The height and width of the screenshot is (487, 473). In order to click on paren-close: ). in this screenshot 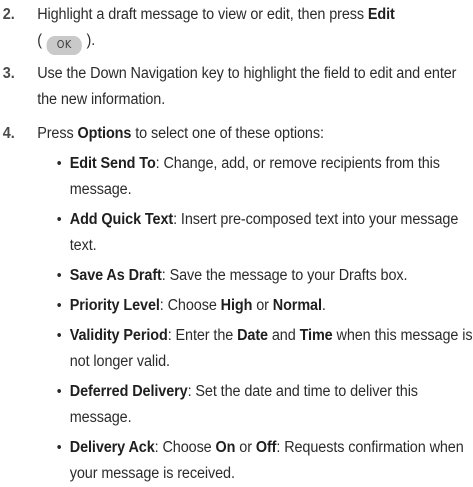, I will do `click(91, 40)`.